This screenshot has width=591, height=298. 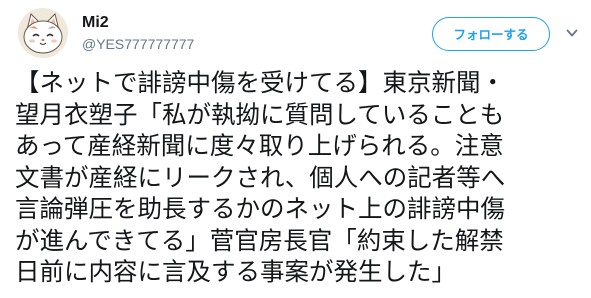 I want to click on tweet-line: 文書が産経にリークされ、個人への記者等へ, so click(x=260, y=177).